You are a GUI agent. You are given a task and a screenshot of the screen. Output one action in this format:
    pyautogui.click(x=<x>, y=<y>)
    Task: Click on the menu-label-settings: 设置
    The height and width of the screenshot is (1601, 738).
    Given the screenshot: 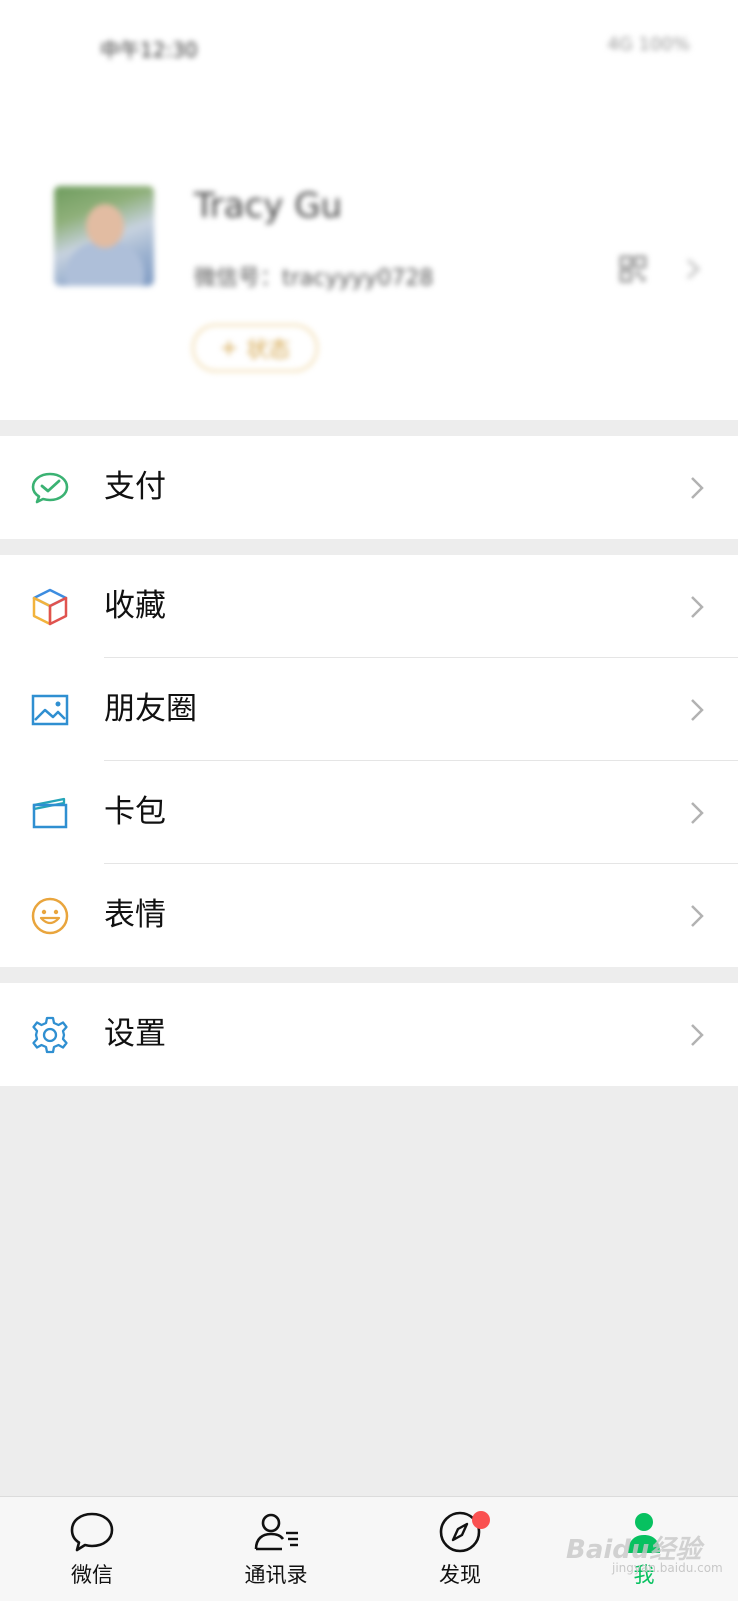 What is the action you would take?
    pyautogui.click(x=135, y=1034)
    